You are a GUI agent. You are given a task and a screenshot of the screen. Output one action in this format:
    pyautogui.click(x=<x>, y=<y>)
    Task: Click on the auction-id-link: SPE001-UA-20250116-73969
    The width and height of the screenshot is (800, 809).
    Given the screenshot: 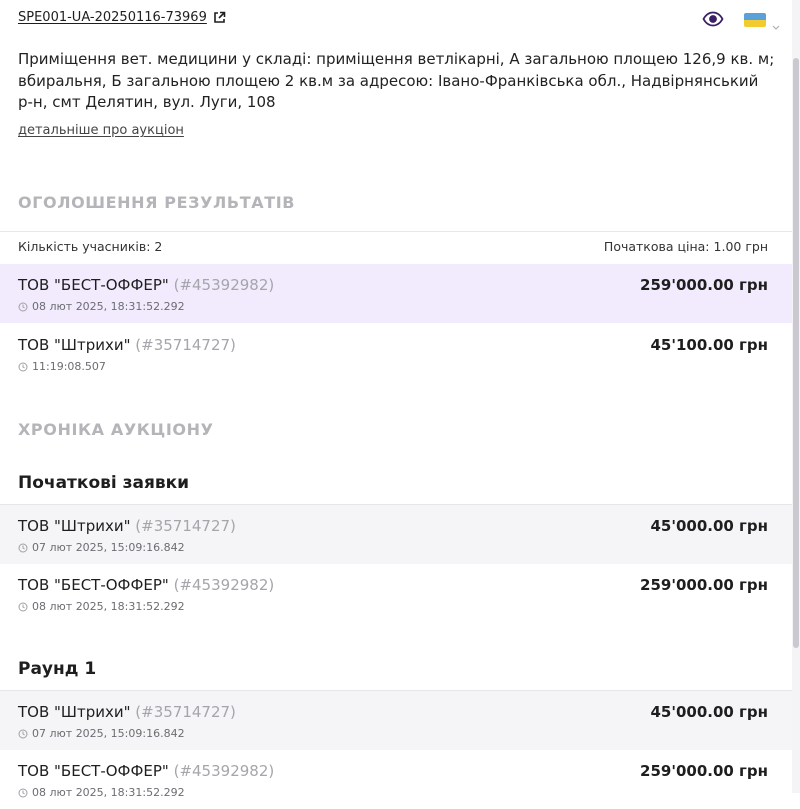 What is the action you would take?
    pyautogui.click(x=122, y=17)
    